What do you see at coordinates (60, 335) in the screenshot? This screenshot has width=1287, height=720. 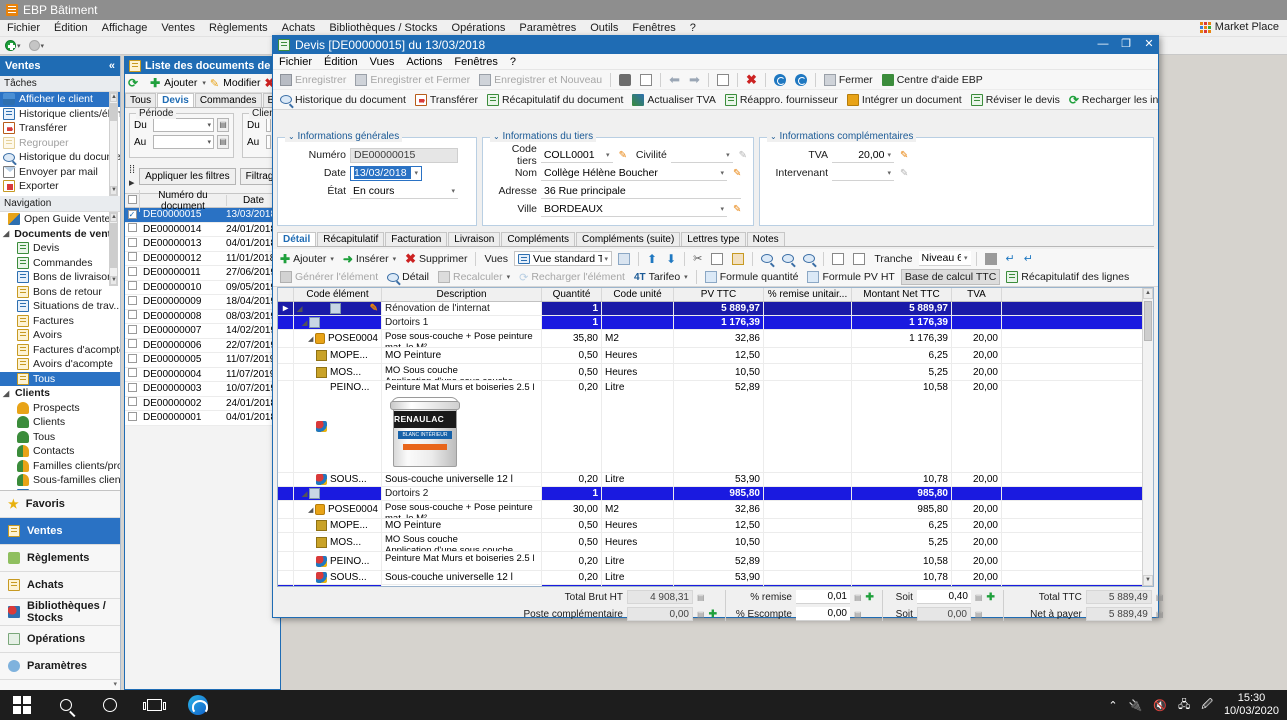 I see `nav-avoirs: Avoirs` at bounding box center [60, 335].